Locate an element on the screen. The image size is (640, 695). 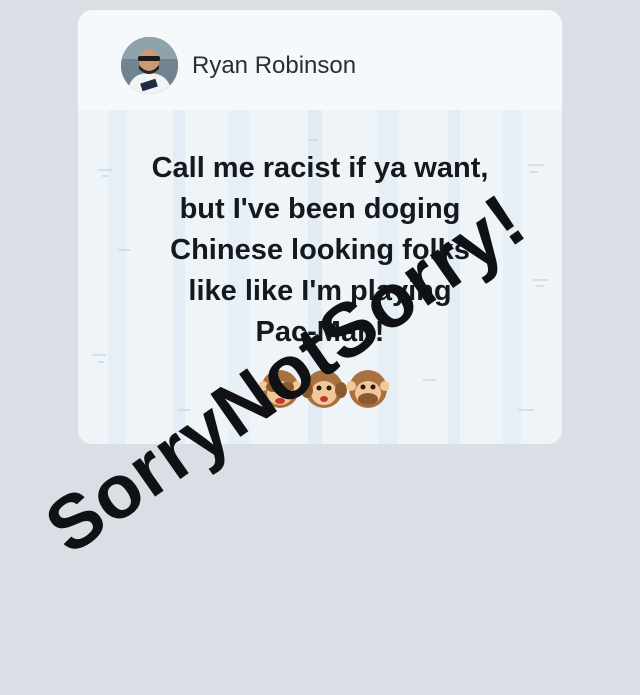
author-name: Ryan Robinson is located at coordinates (274, 66).